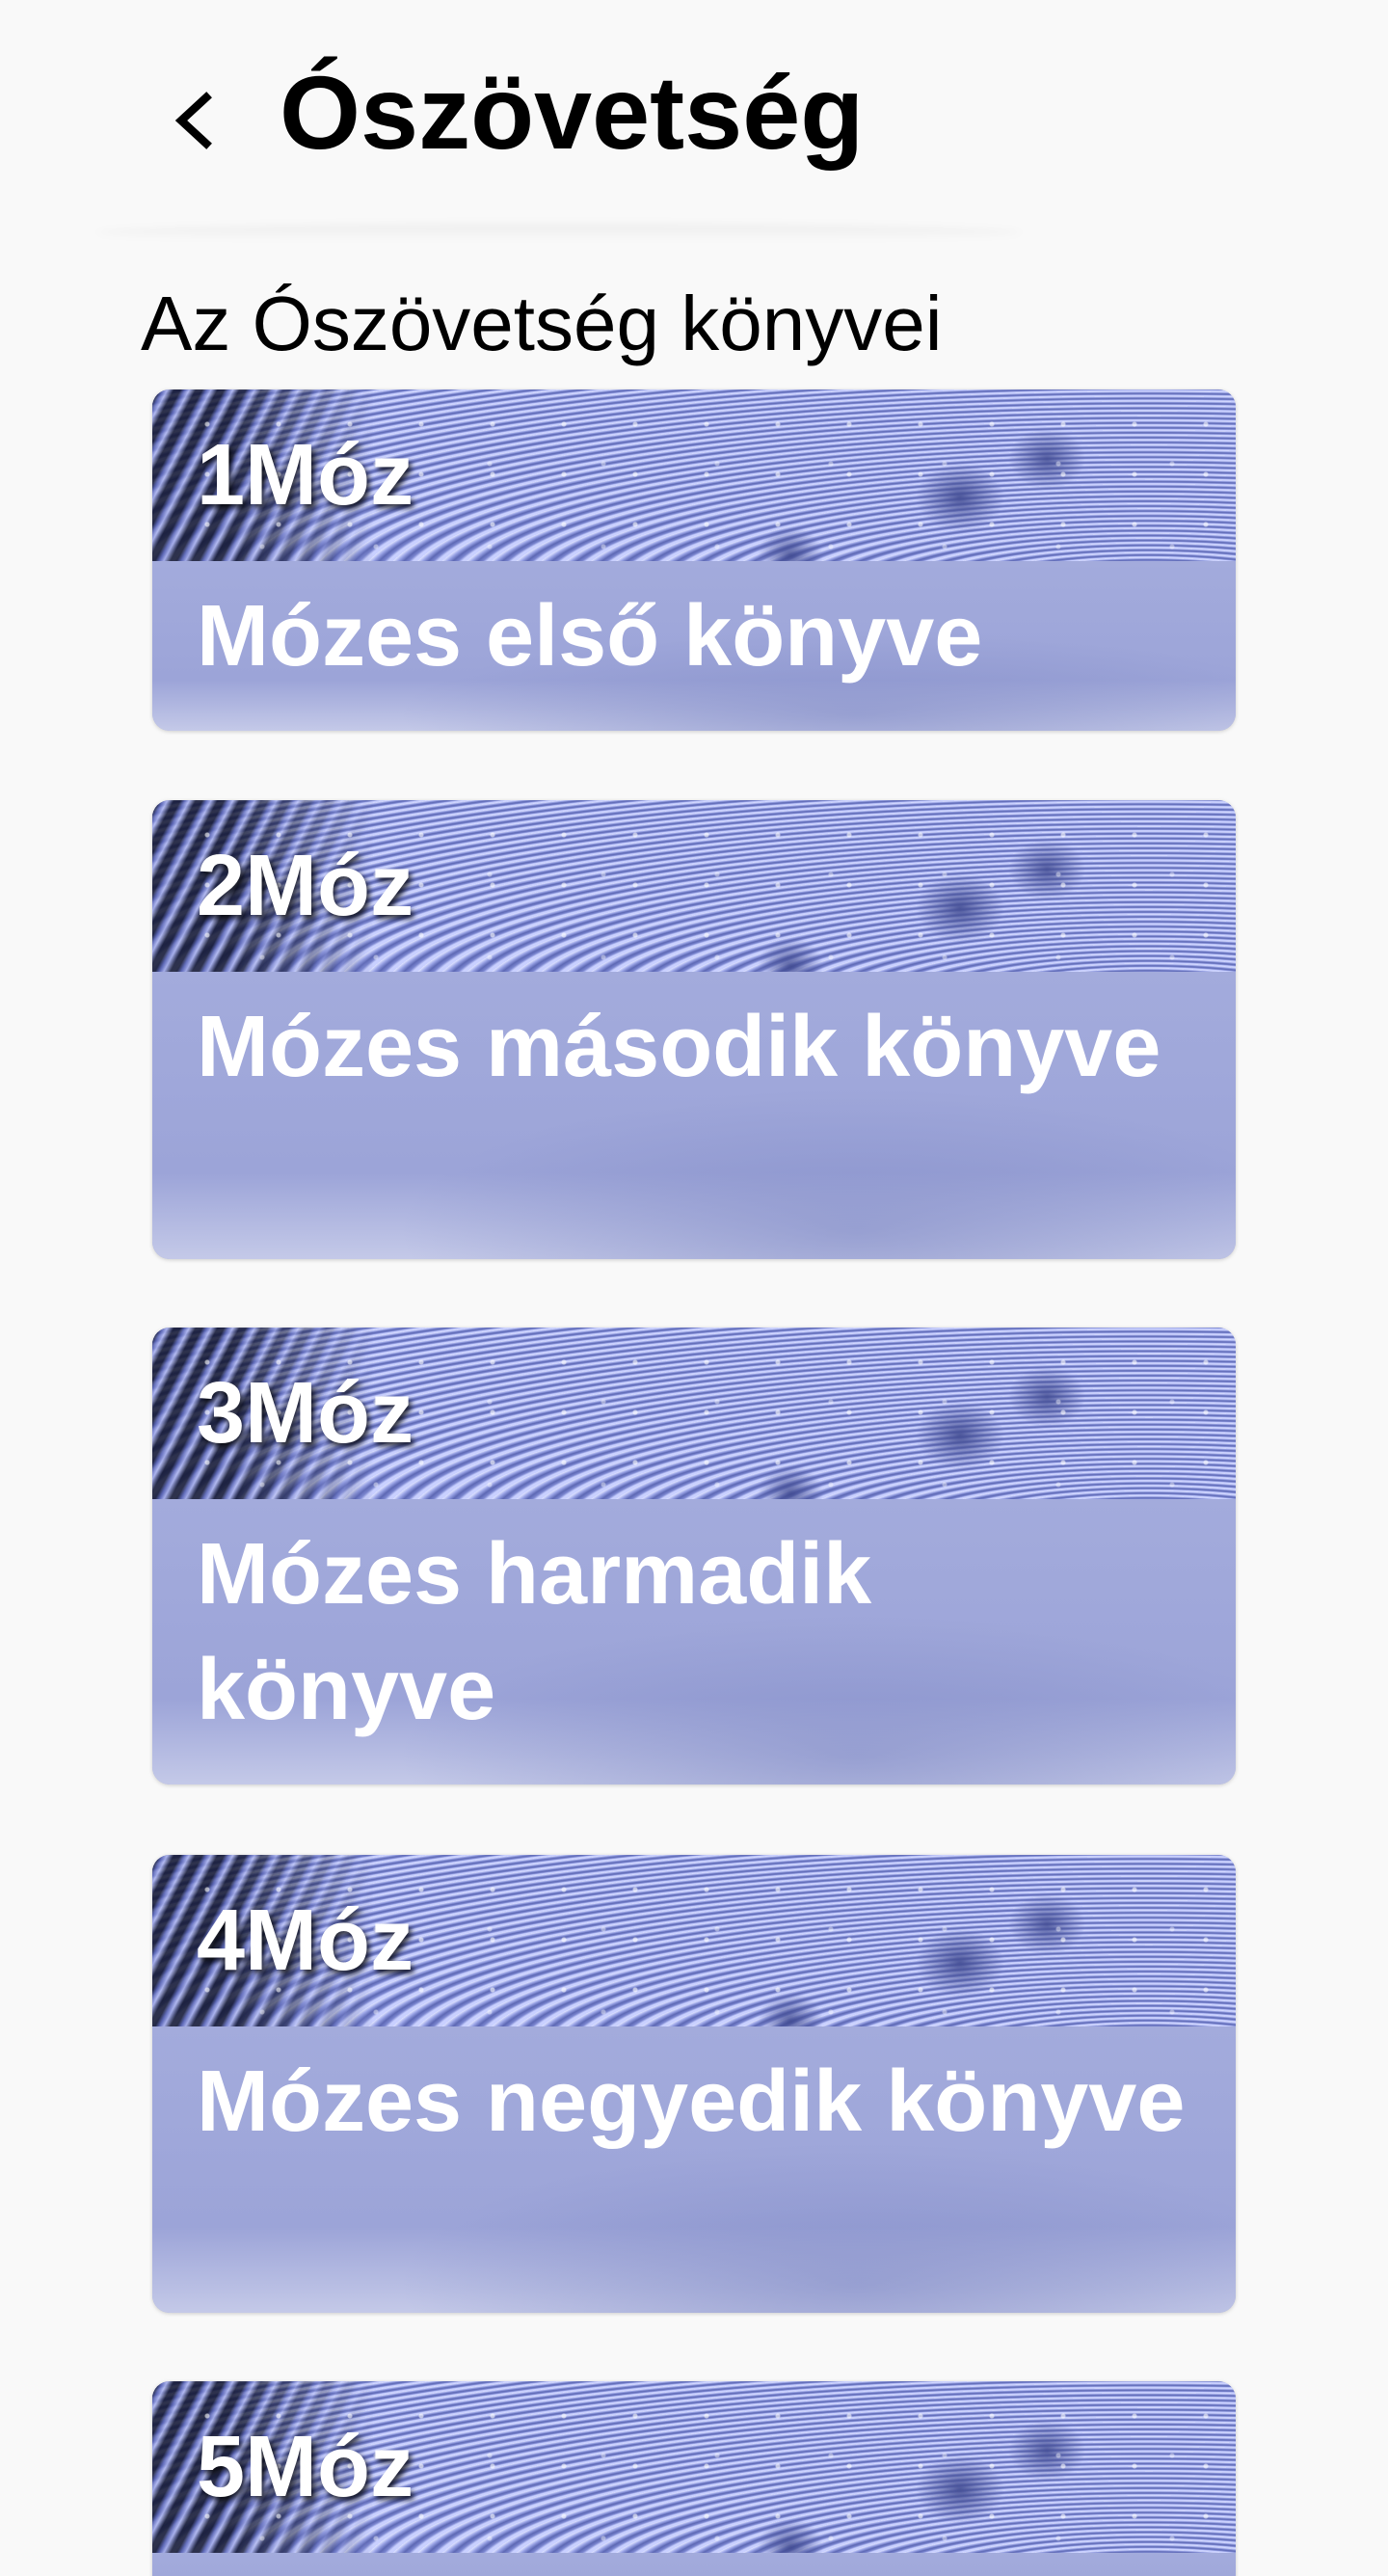 The width and height of the screenshot is (1388, 2576). Describe the element at coordinates (305, 475) in the screenshot. I see `book-abbreviation: 1Móz` at that location.